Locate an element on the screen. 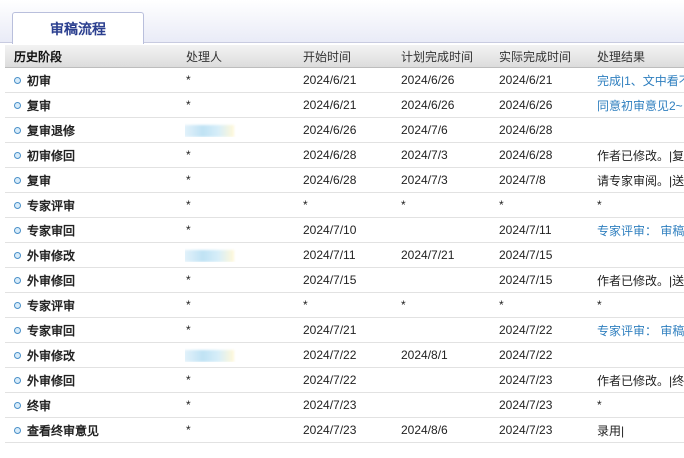 The image size is (684, 458). handler-cell is located at coordinates (244, 255).